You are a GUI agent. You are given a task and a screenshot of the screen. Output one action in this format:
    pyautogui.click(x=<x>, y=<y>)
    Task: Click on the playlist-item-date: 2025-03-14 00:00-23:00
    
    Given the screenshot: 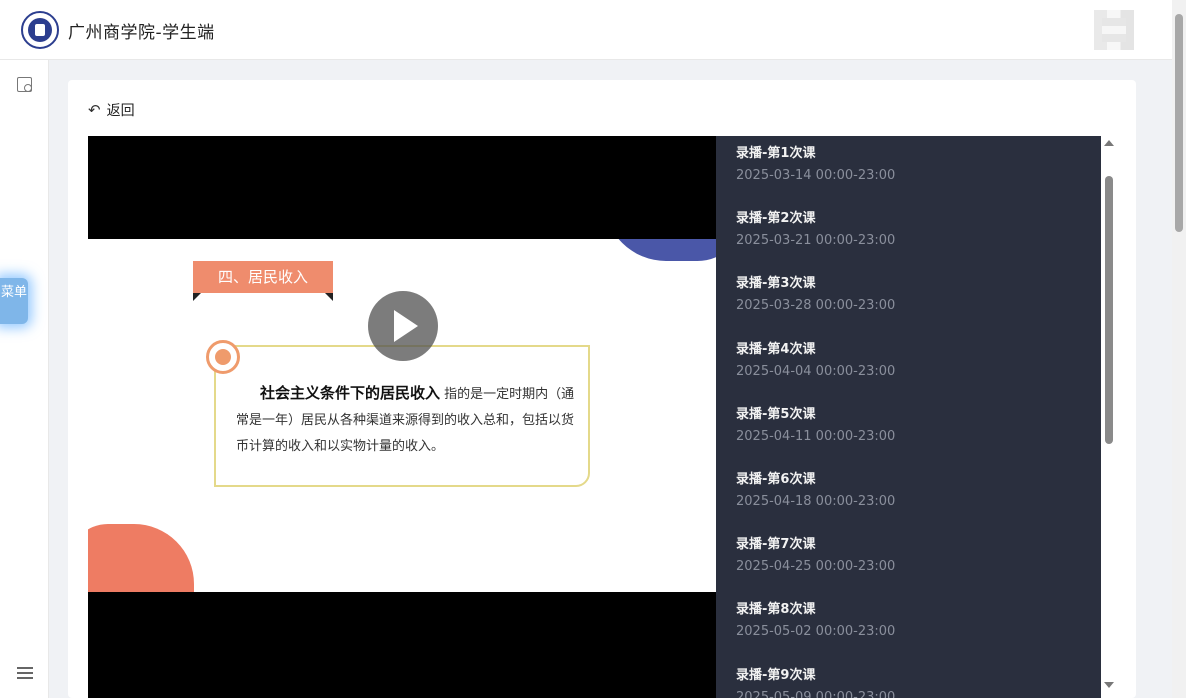 What is the action you would take?
    pyautogui.click(x=816, y=175)
    